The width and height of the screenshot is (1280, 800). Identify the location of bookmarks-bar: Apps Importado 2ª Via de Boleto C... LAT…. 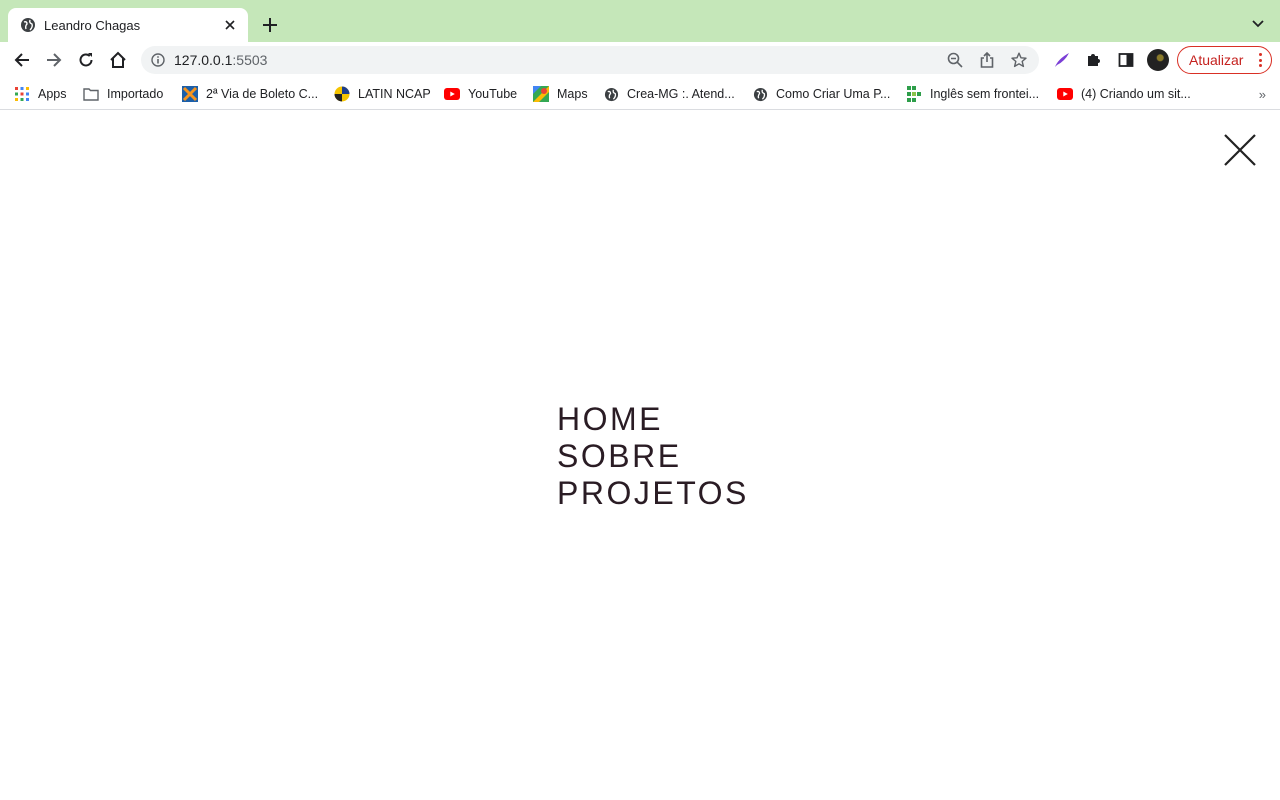
(640, 94).